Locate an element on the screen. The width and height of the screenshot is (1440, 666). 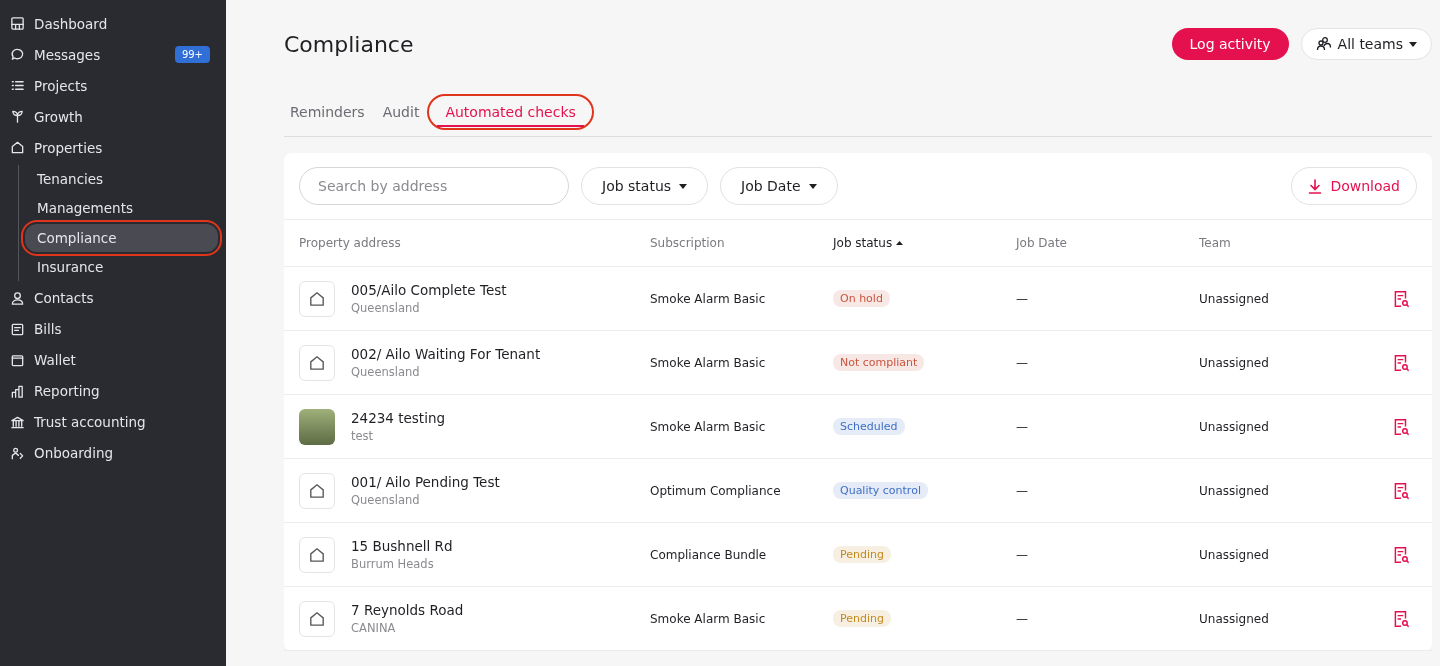
chat-bubble-icon is located at coordinates (17, 54).